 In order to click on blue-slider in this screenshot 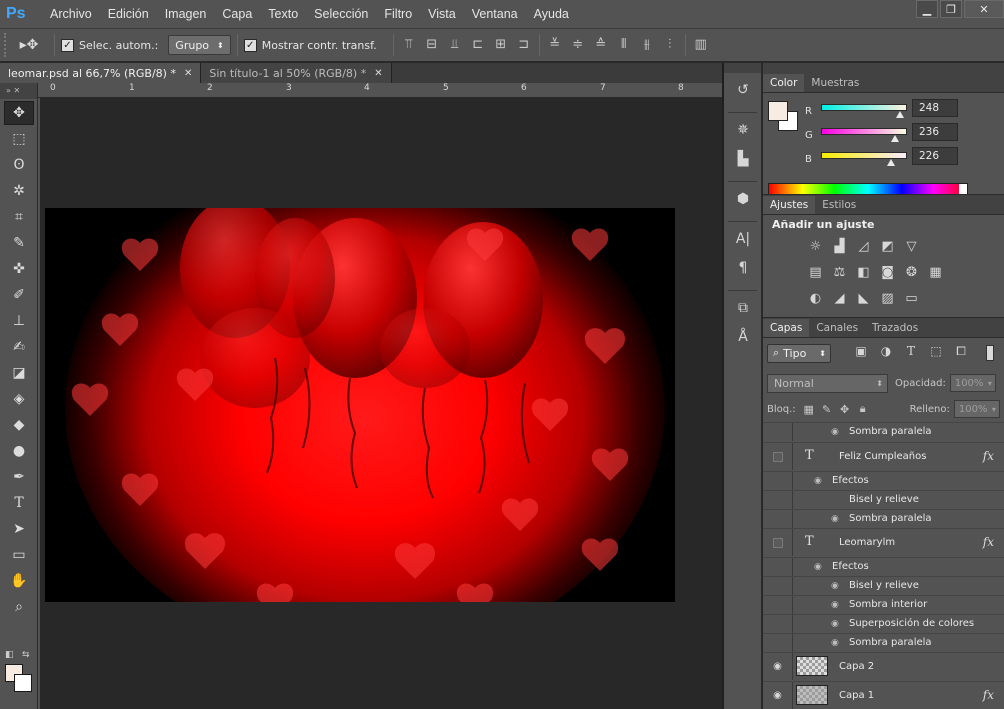, I will do `click(864, 155)`.